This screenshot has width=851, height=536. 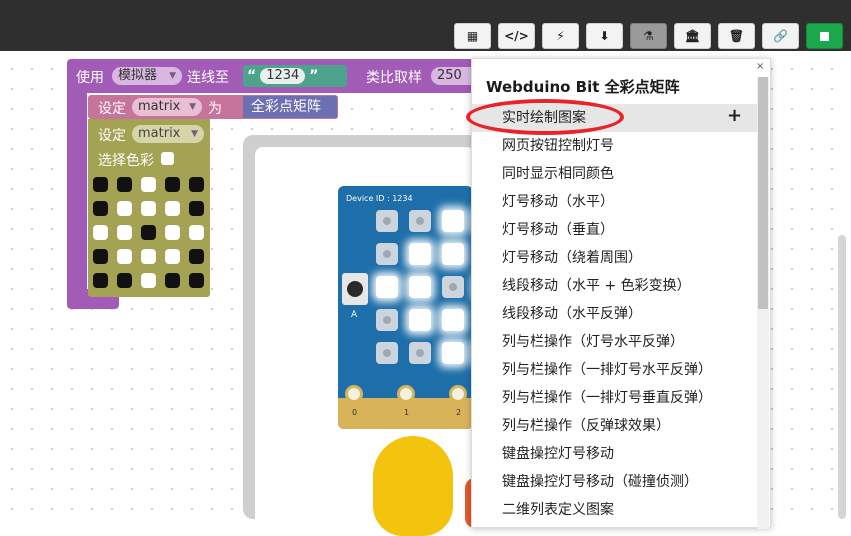 What do you see at coordinates (614, 314) in the screenshot?
I see `menu-item: 线段移动（水平反弹）` at bounding box center [614, 314].